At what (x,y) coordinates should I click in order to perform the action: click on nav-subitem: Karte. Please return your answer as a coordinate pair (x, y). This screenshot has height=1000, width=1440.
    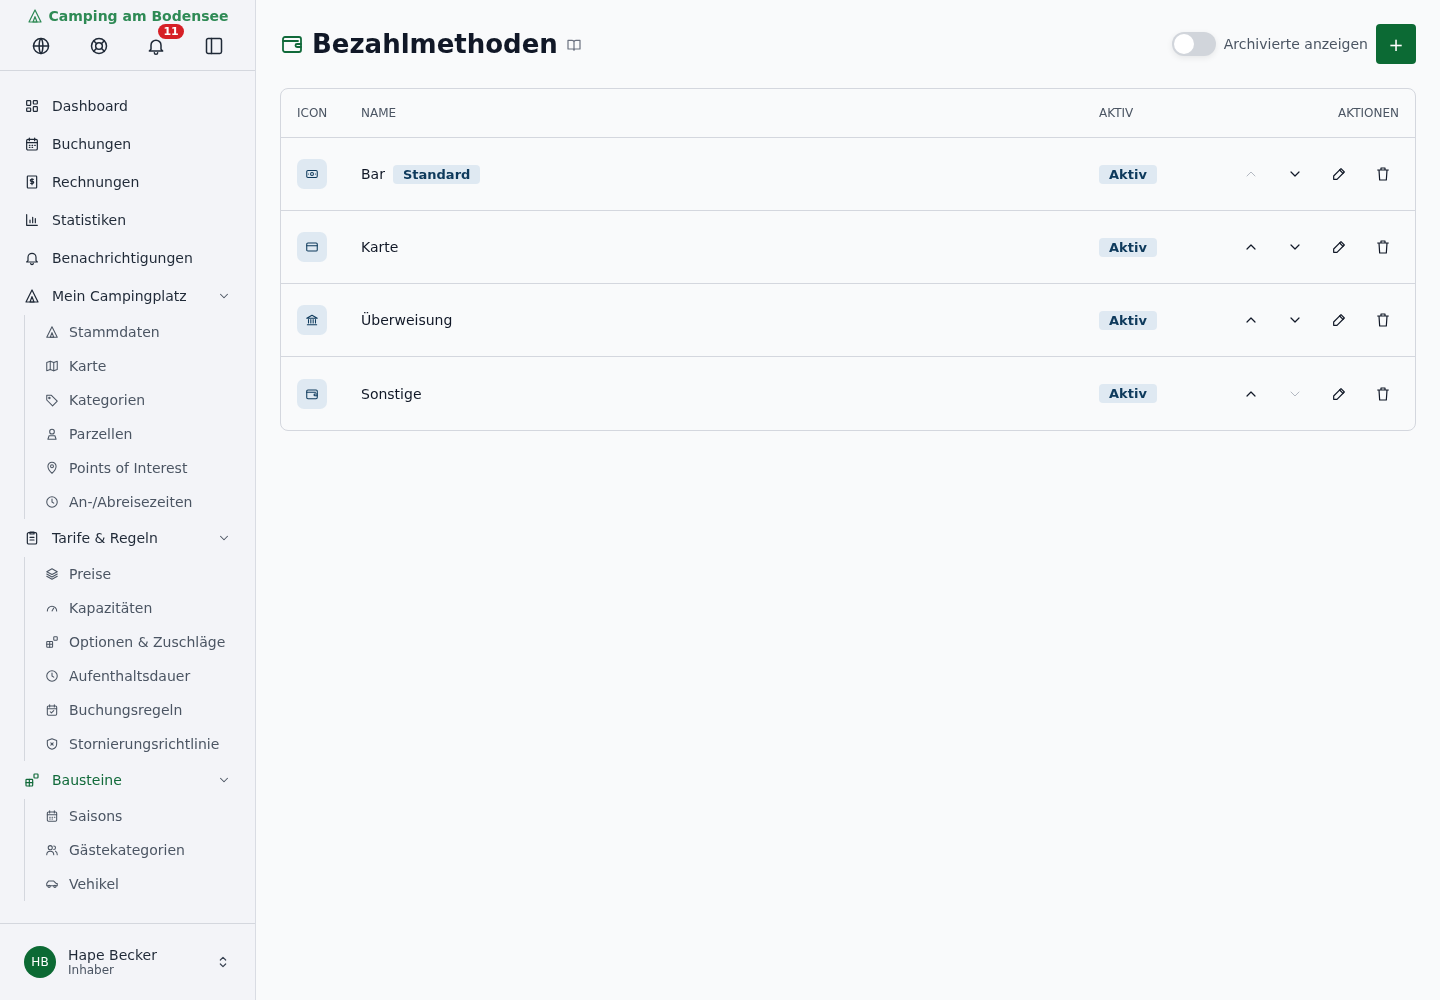
    Looking at the image, I should click on (150, 366).